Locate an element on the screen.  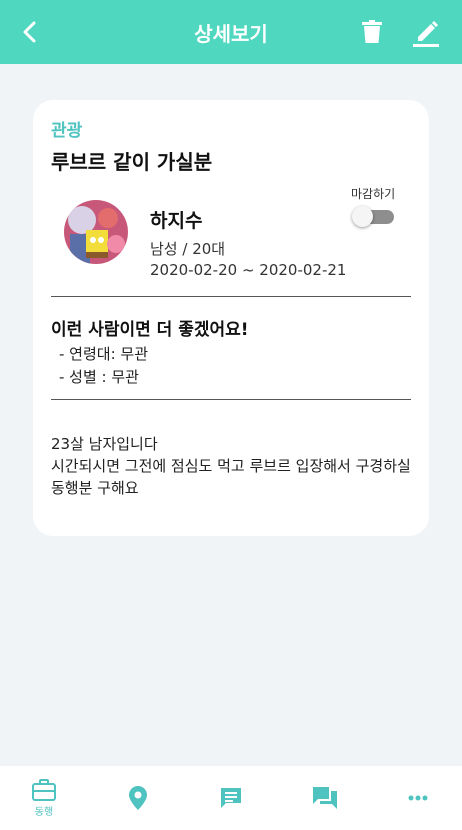
author-name: 하지수 is located at coordinates (176, 221).